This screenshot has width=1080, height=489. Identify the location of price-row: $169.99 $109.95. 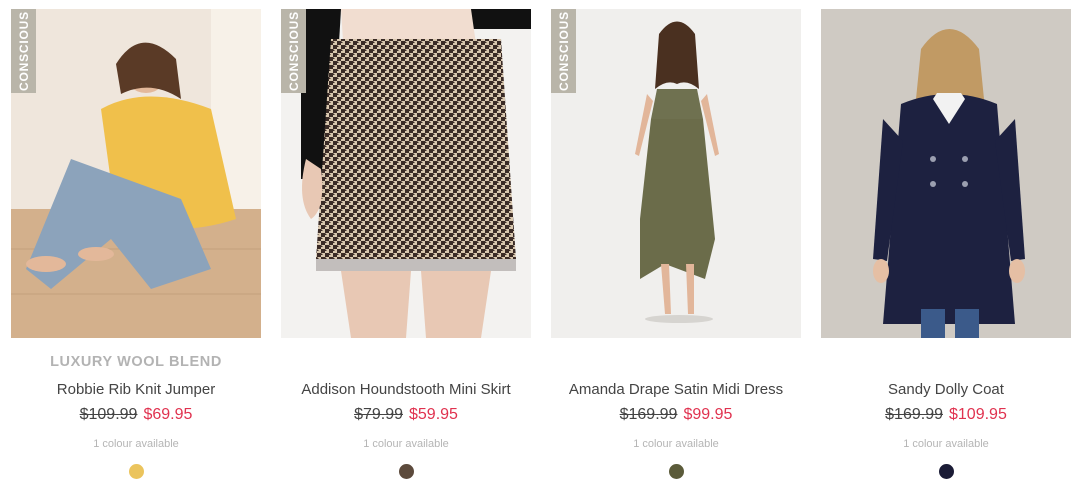
(946, 414).